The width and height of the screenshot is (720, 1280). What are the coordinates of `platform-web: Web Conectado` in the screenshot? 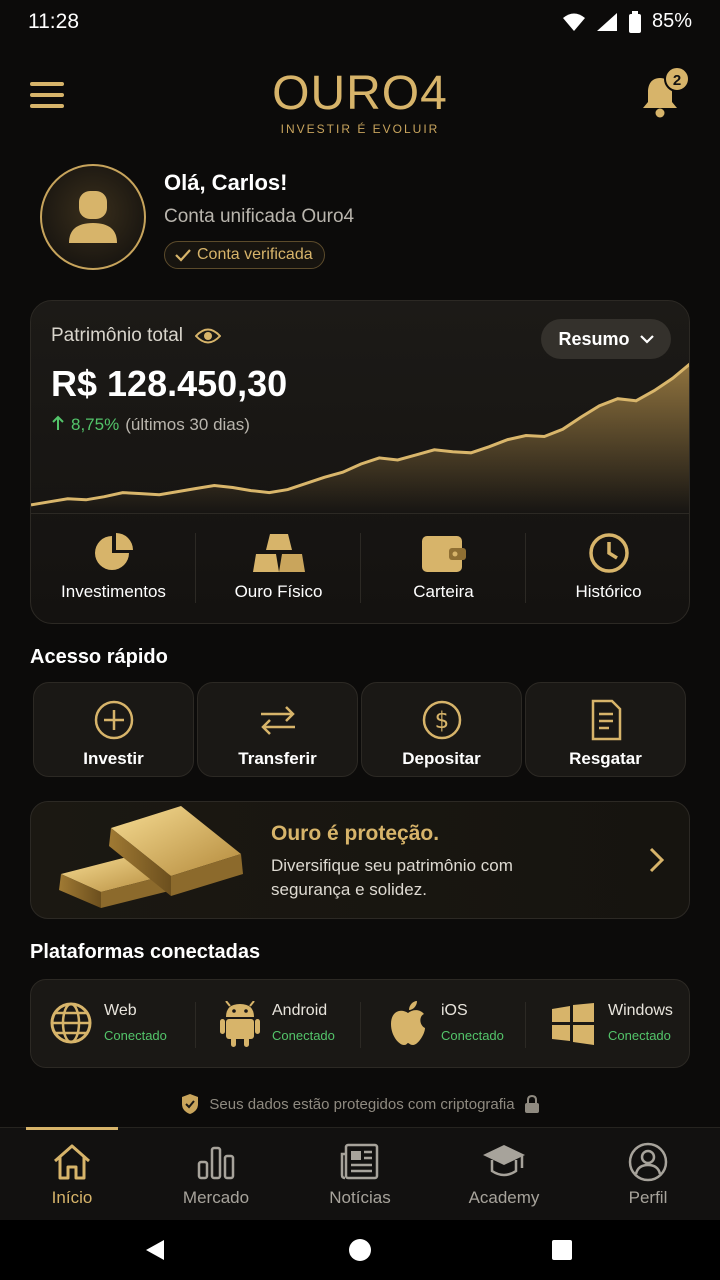 It's located at (113, 1024).